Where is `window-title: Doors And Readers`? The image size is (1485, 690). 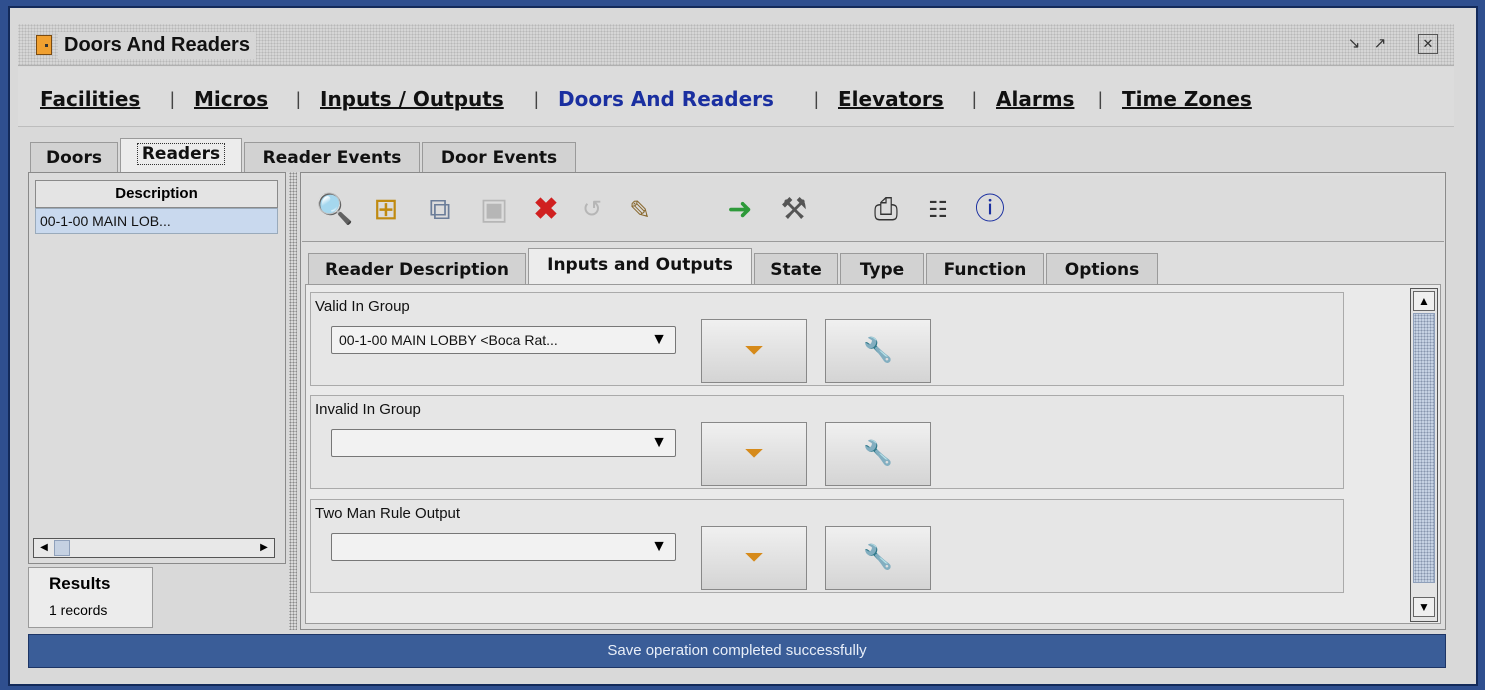
window-title: Doors And Readers is located at coordinates (157, 45).